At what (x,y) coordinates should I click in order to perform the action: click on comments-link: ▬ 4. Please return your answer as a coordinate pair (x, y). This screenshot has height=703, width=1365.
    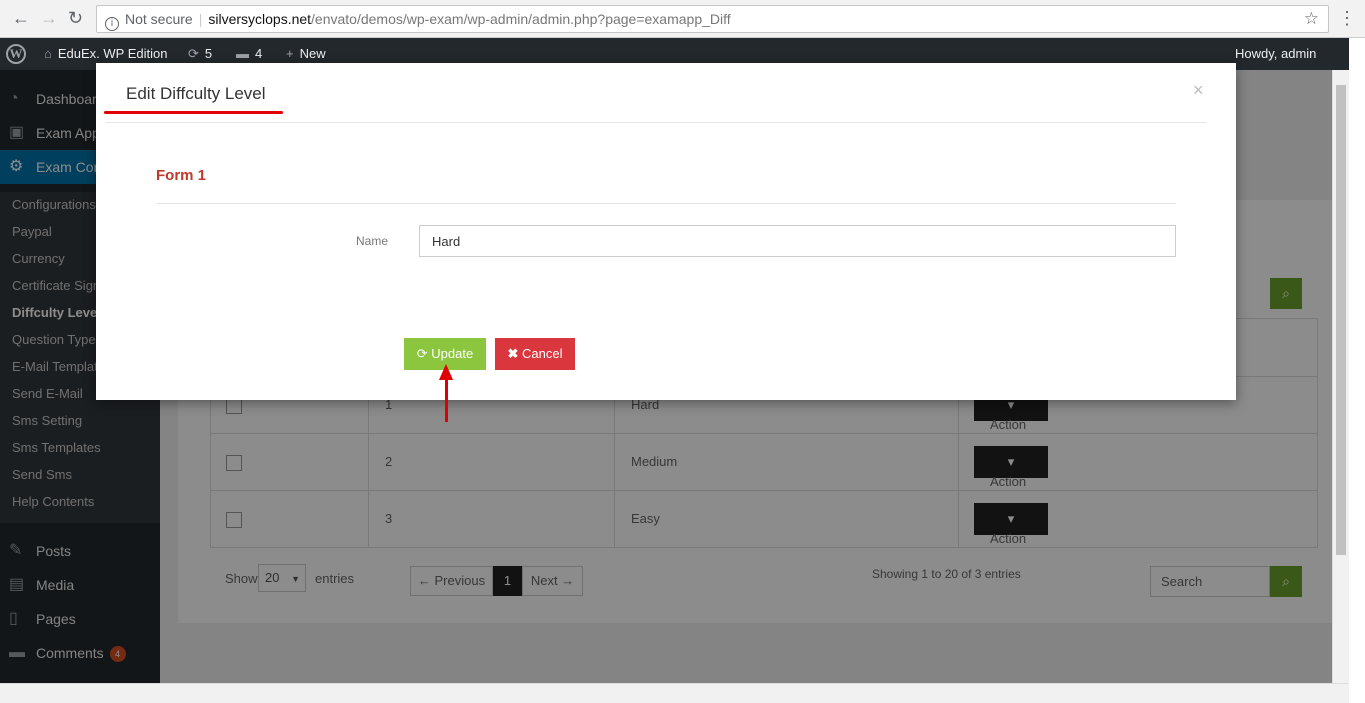
    Looking at the image, I should click on (249, 53).